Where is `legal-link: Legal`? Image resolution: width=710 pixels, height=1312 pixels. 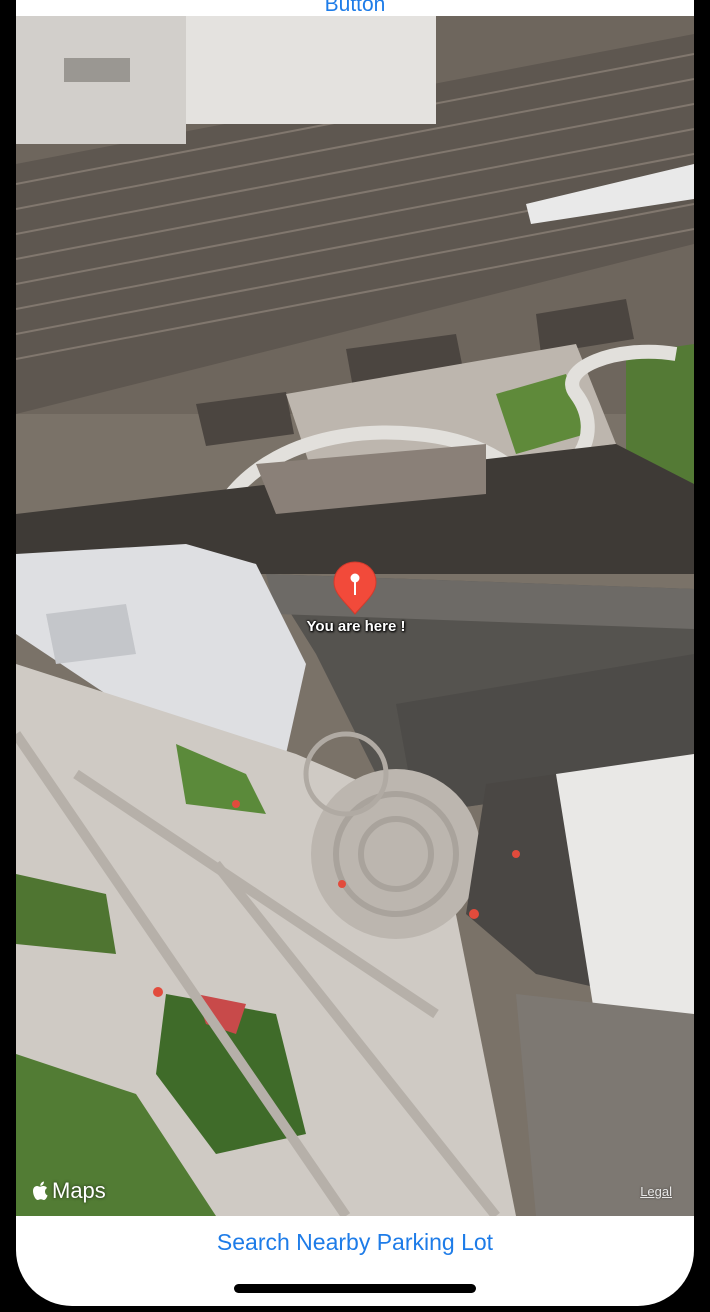 legal-link: Legal is located at coordinates (656, 1191).